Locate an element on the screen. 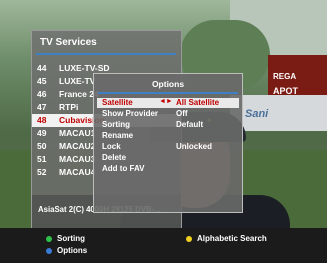  sign-text-1: REGA is located at coordinates (285, 76).